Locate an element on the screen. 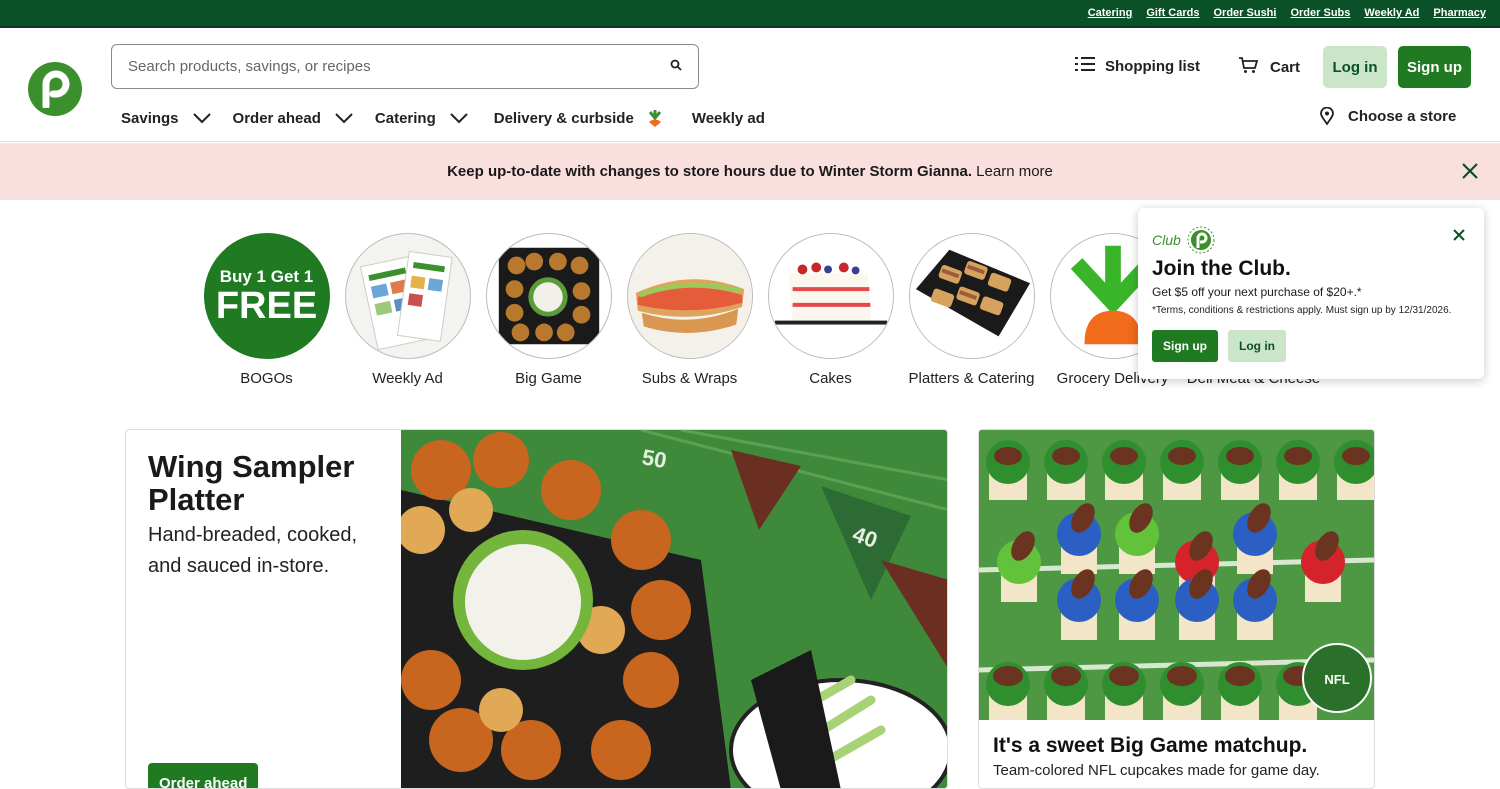 The width and height of the screenshot is (1500, 789). search-icon is located at coordinates (676, 67).